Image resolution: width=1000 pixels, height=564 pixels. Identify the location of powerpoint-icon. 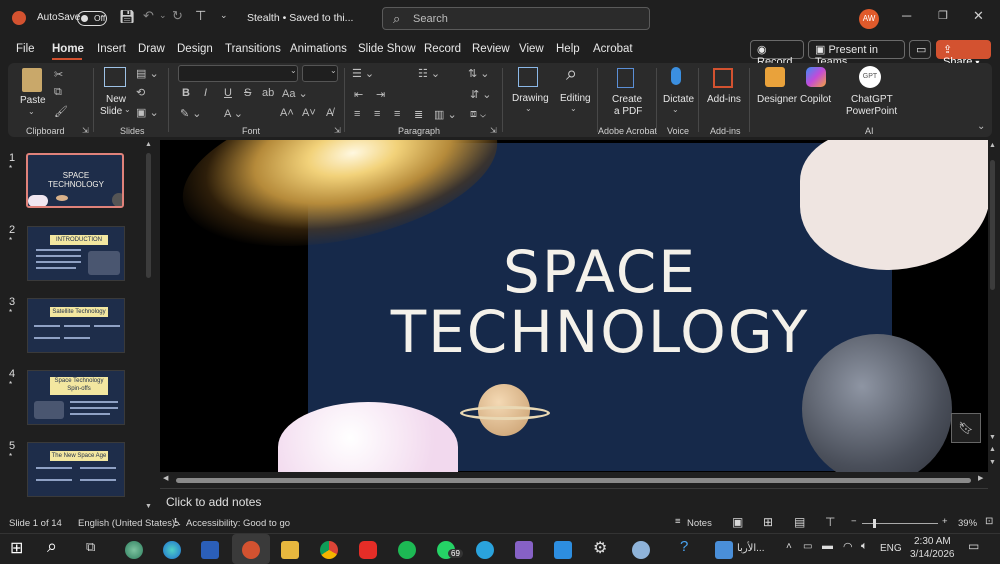
(251, 550).